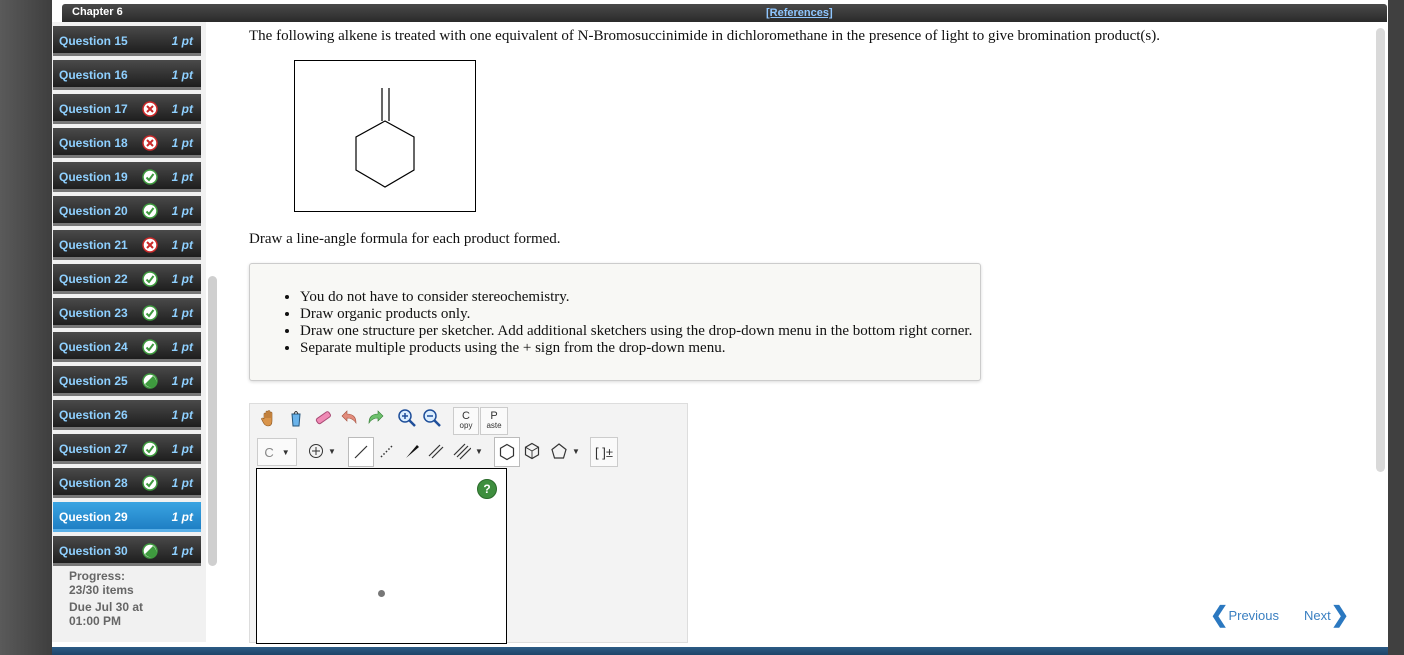 This screenshot has height=655, width=1404. What do you see at coordinates (127, 313) in the screenshot?
I see `sidebar-question-item: Question 23 1 pt` at bounding box center [127, 313].